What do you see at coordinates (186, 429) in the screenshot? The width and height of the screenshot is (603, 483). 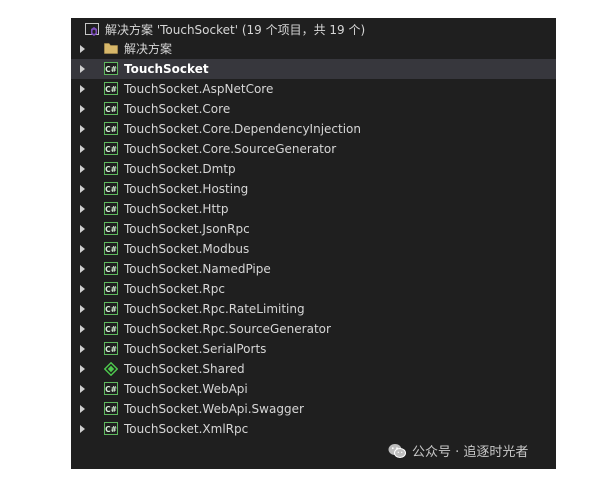 I see `tree-item-label: TouchSocket.XmlRpc` at bounding box center [186, 429].